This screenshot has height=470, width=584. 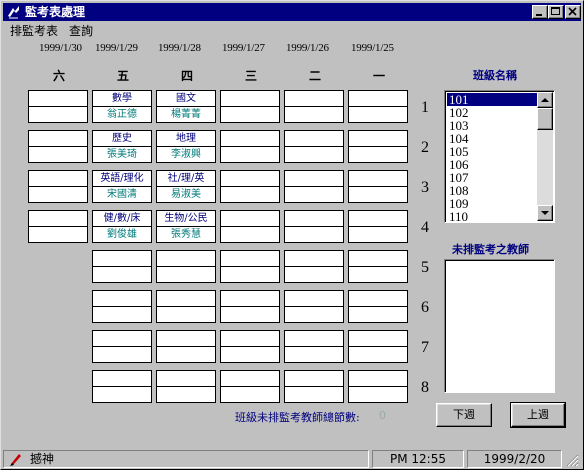 I want to click on day-label-wed: 三, so click(x=250, y=76).